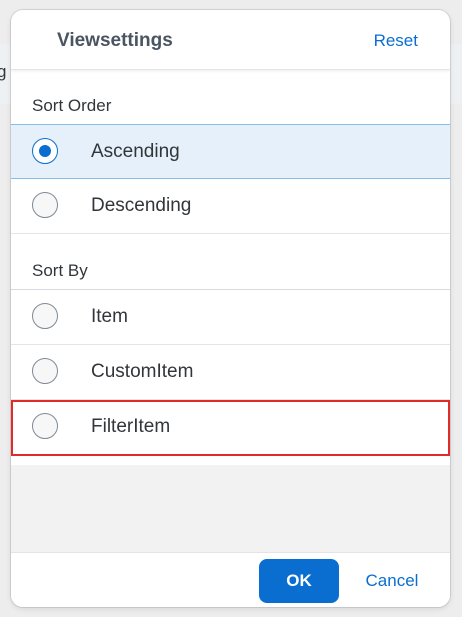 This screenshot has height=617, width=462. What do you see at coordinates (72, 105) in the screenshot?
I see `sort-order-label: Sort Order` at bounding box center [72, 105].